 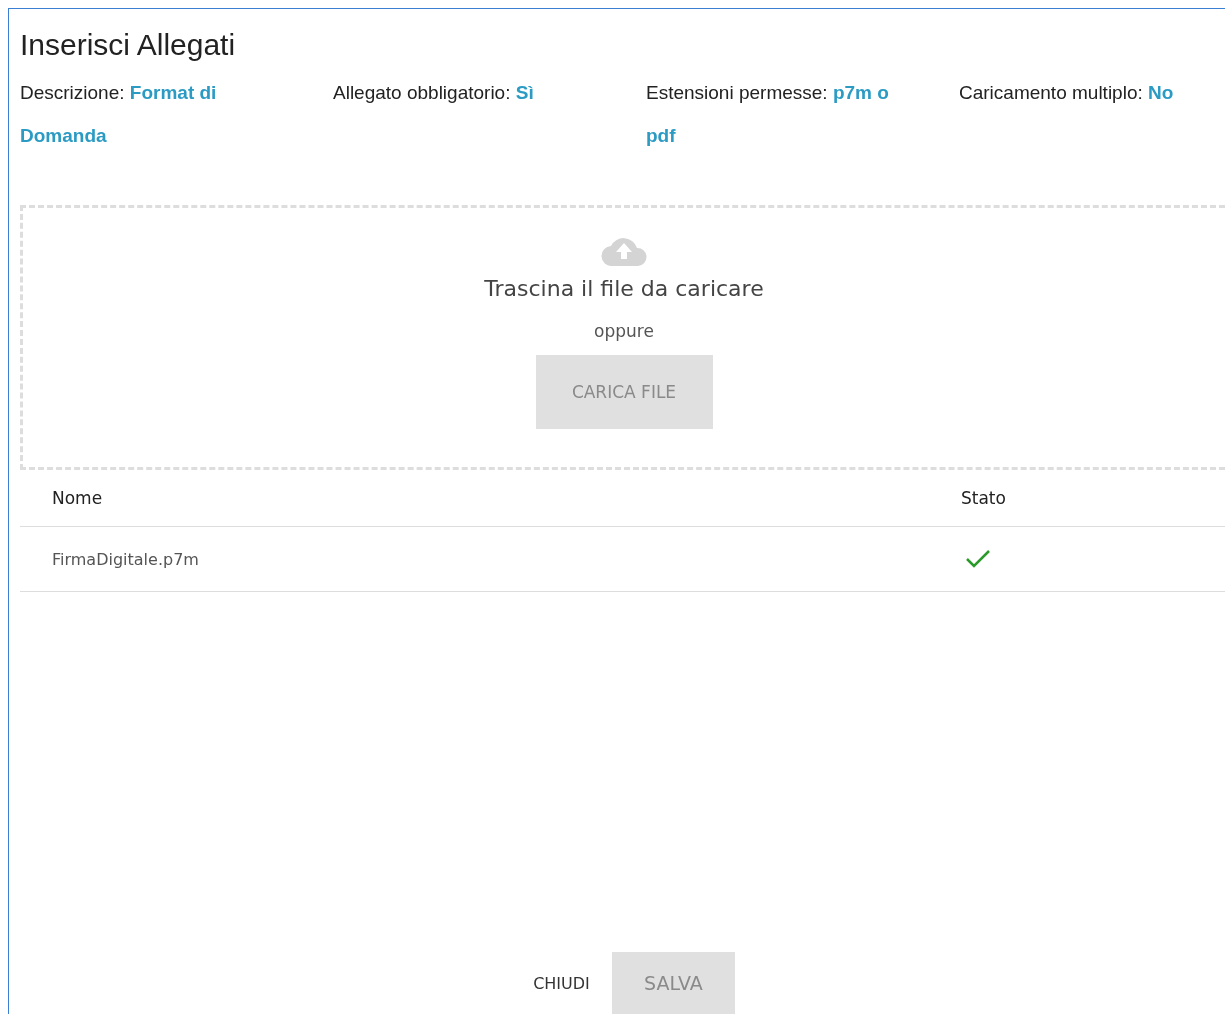 I want to click on dialog-title: Inserisci Allegati, so click(x=128, y=45).